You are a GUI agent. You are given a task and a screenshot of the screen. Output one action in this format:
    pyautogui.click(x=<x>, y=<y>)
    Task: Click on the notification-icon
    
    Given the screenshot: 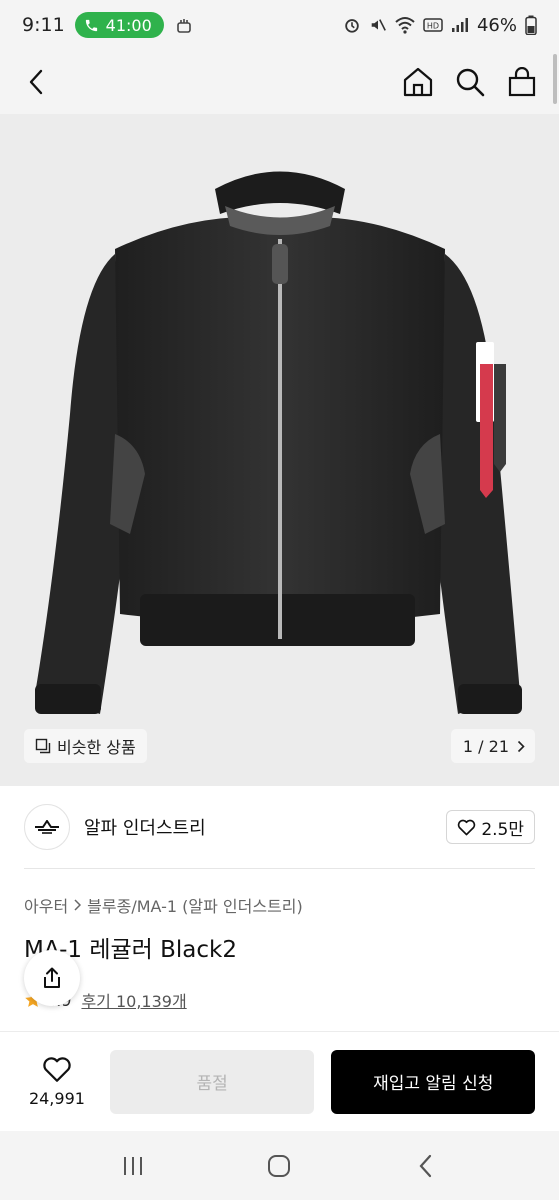 What is the action you would take?
    pyautogui.click(x=183, y=26)
    